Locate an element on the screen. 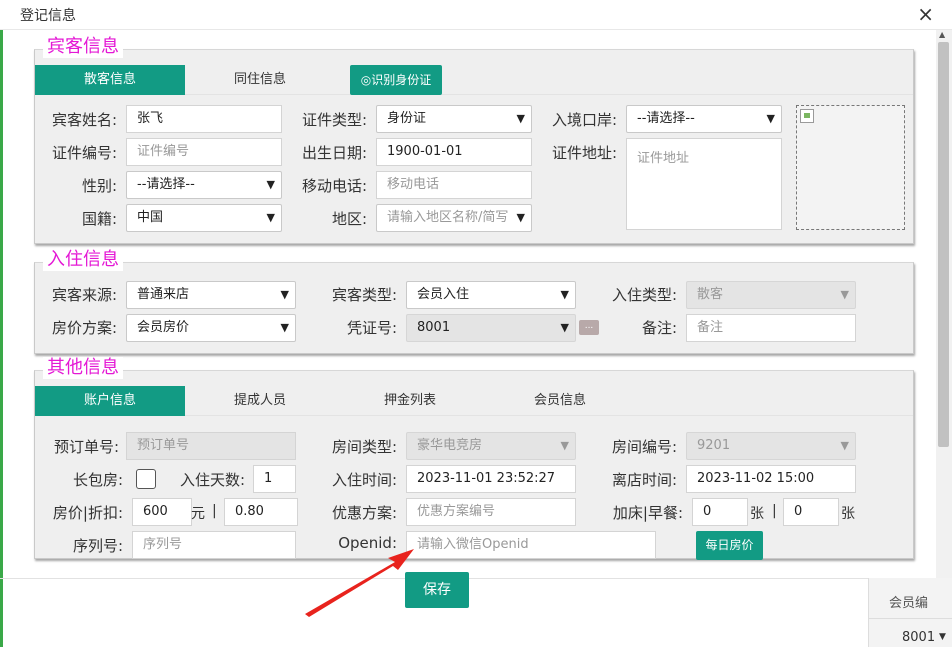 The height and width of the screenshot is (647, 952). stay-days-input: 1 is located at coordinates (274, 479).